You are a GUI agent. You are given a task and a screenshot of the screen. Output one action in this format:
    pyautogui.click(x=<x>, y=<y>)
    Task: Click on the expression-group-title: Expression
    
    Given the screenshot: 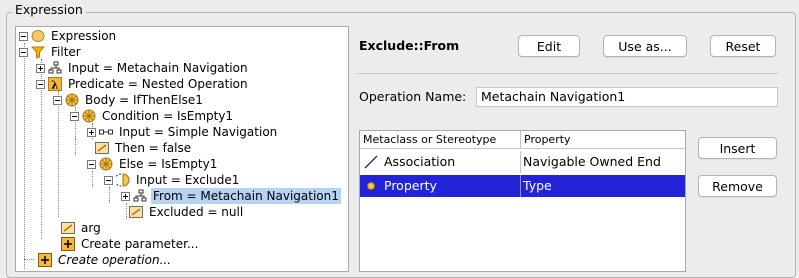 What is the action you would take?
    pyautogui.click(x=49, y=9)
    